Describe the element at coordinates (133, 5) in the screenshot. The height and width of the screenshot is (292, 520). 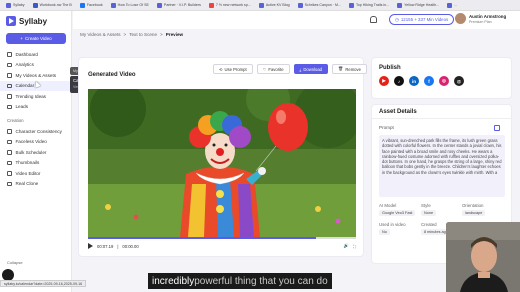
I see `browser-tab-label: How To Lose Of SE` at that location.